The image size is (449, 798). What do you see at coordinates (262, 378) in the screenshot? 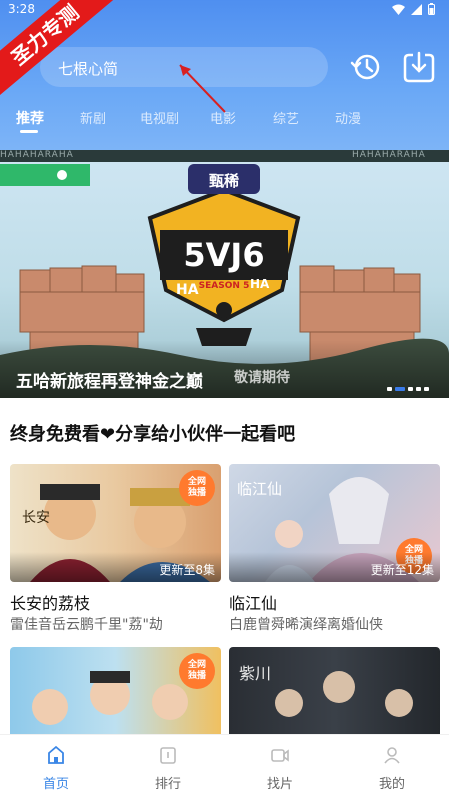
I see `banner-subtitle: 敬请期待` at bounding box center [262, 378].